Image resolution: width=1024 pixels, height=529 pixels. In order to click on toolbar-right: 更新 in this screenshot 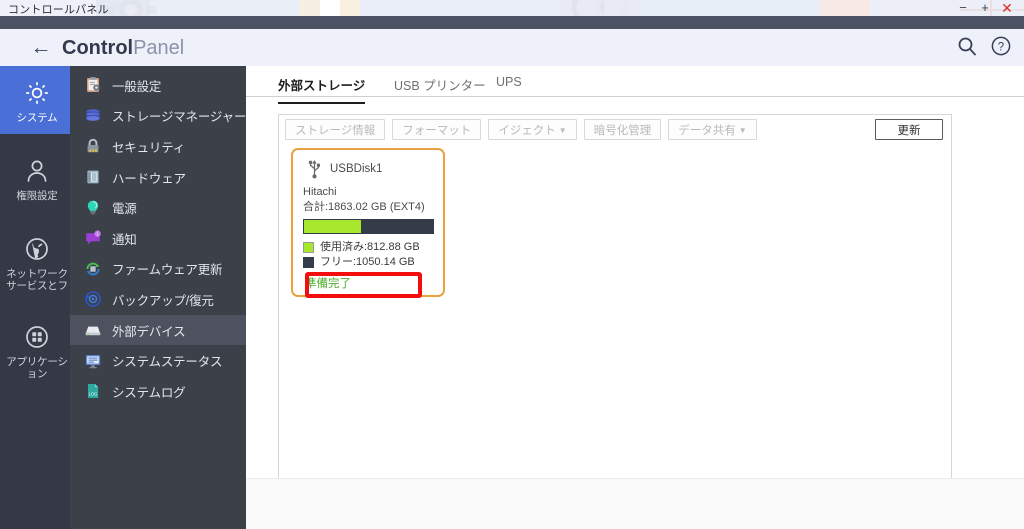, I will do `click(909, 129)`.